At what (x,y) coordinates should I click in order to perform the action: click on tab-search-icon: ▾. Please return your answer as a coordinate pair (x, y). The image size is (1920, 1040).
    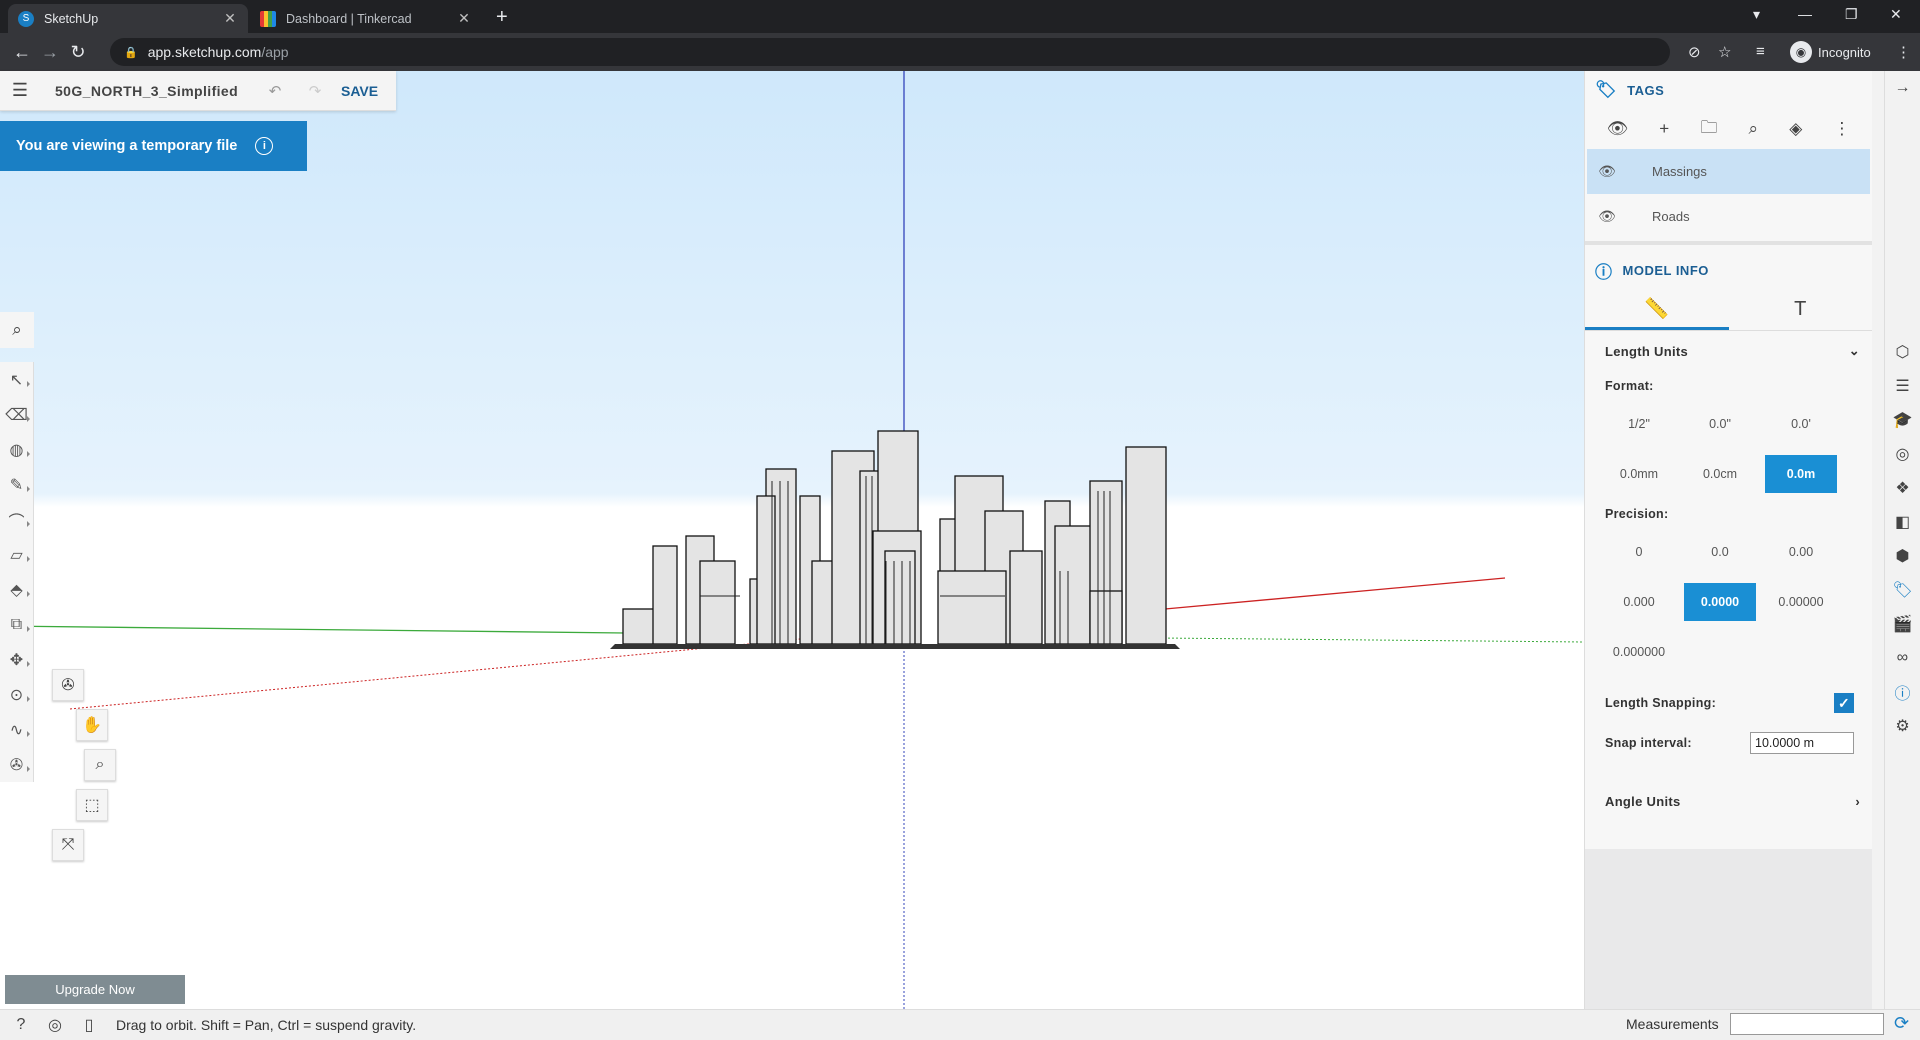
    Looking at the image, I should click on (1756, 14).